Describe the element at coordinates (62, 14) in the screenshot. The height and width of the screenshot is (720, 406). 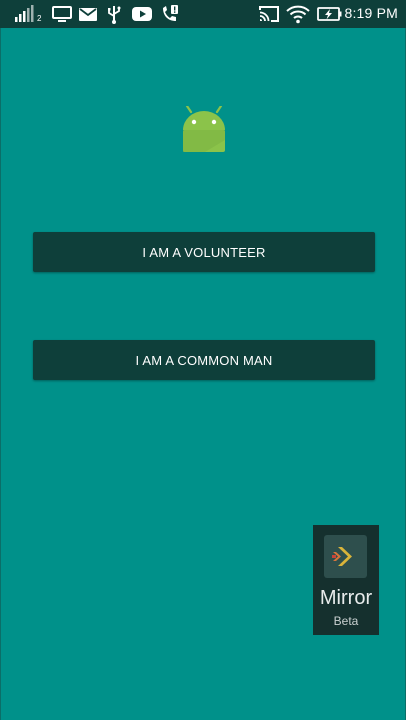
I see `monitor-icon` at that location.